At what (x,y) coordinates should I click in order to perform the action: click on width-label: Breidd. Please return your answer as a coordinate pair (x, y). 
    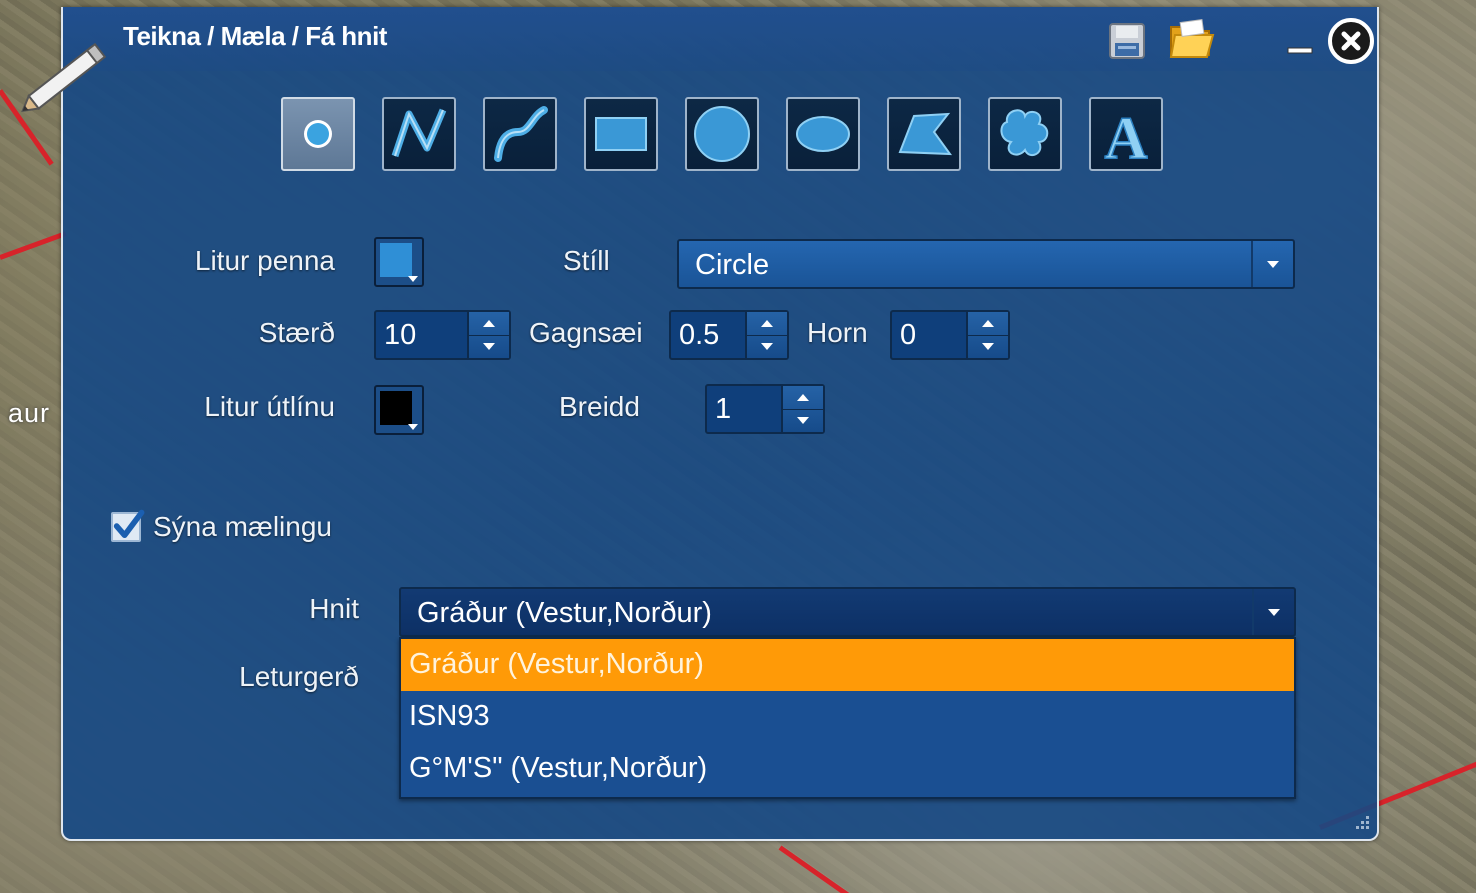
    Looking at the image, I should click on (599, 406).